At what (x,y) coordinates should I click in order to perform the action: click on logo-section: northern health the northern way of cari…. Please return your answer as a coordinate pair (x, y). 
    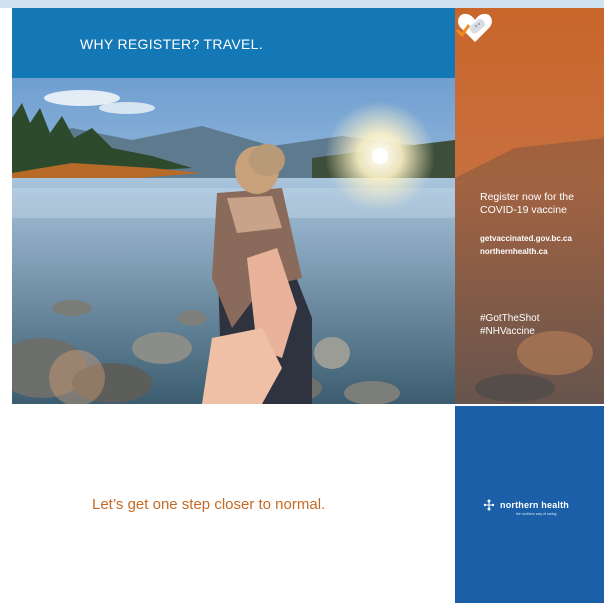
    Looking at the image, I should click on (529, 504).